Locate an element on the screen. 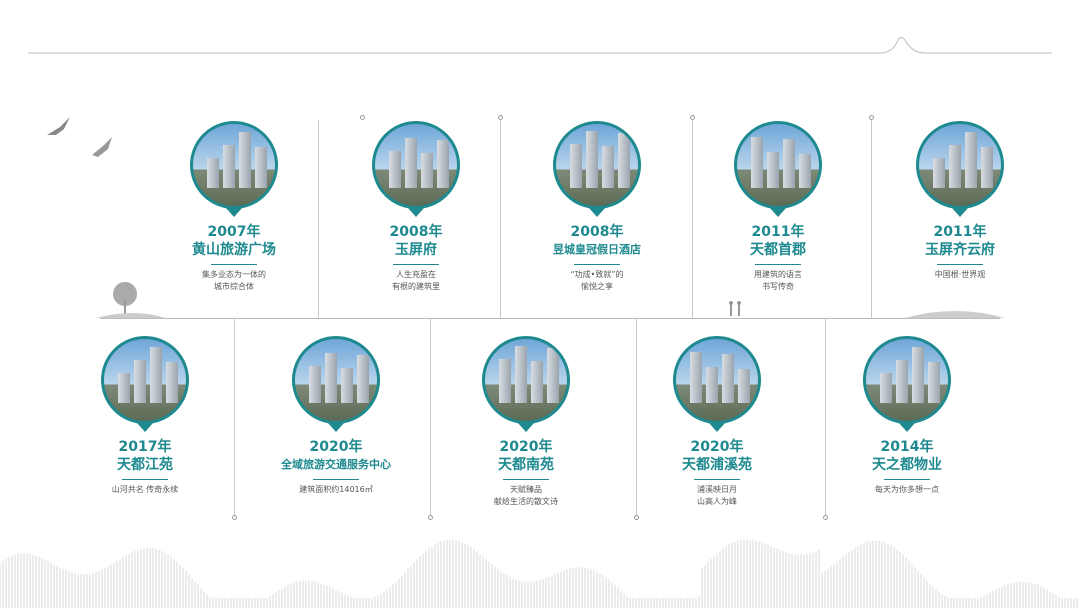  hotel-night-photo is located at coordinates (597, 165).